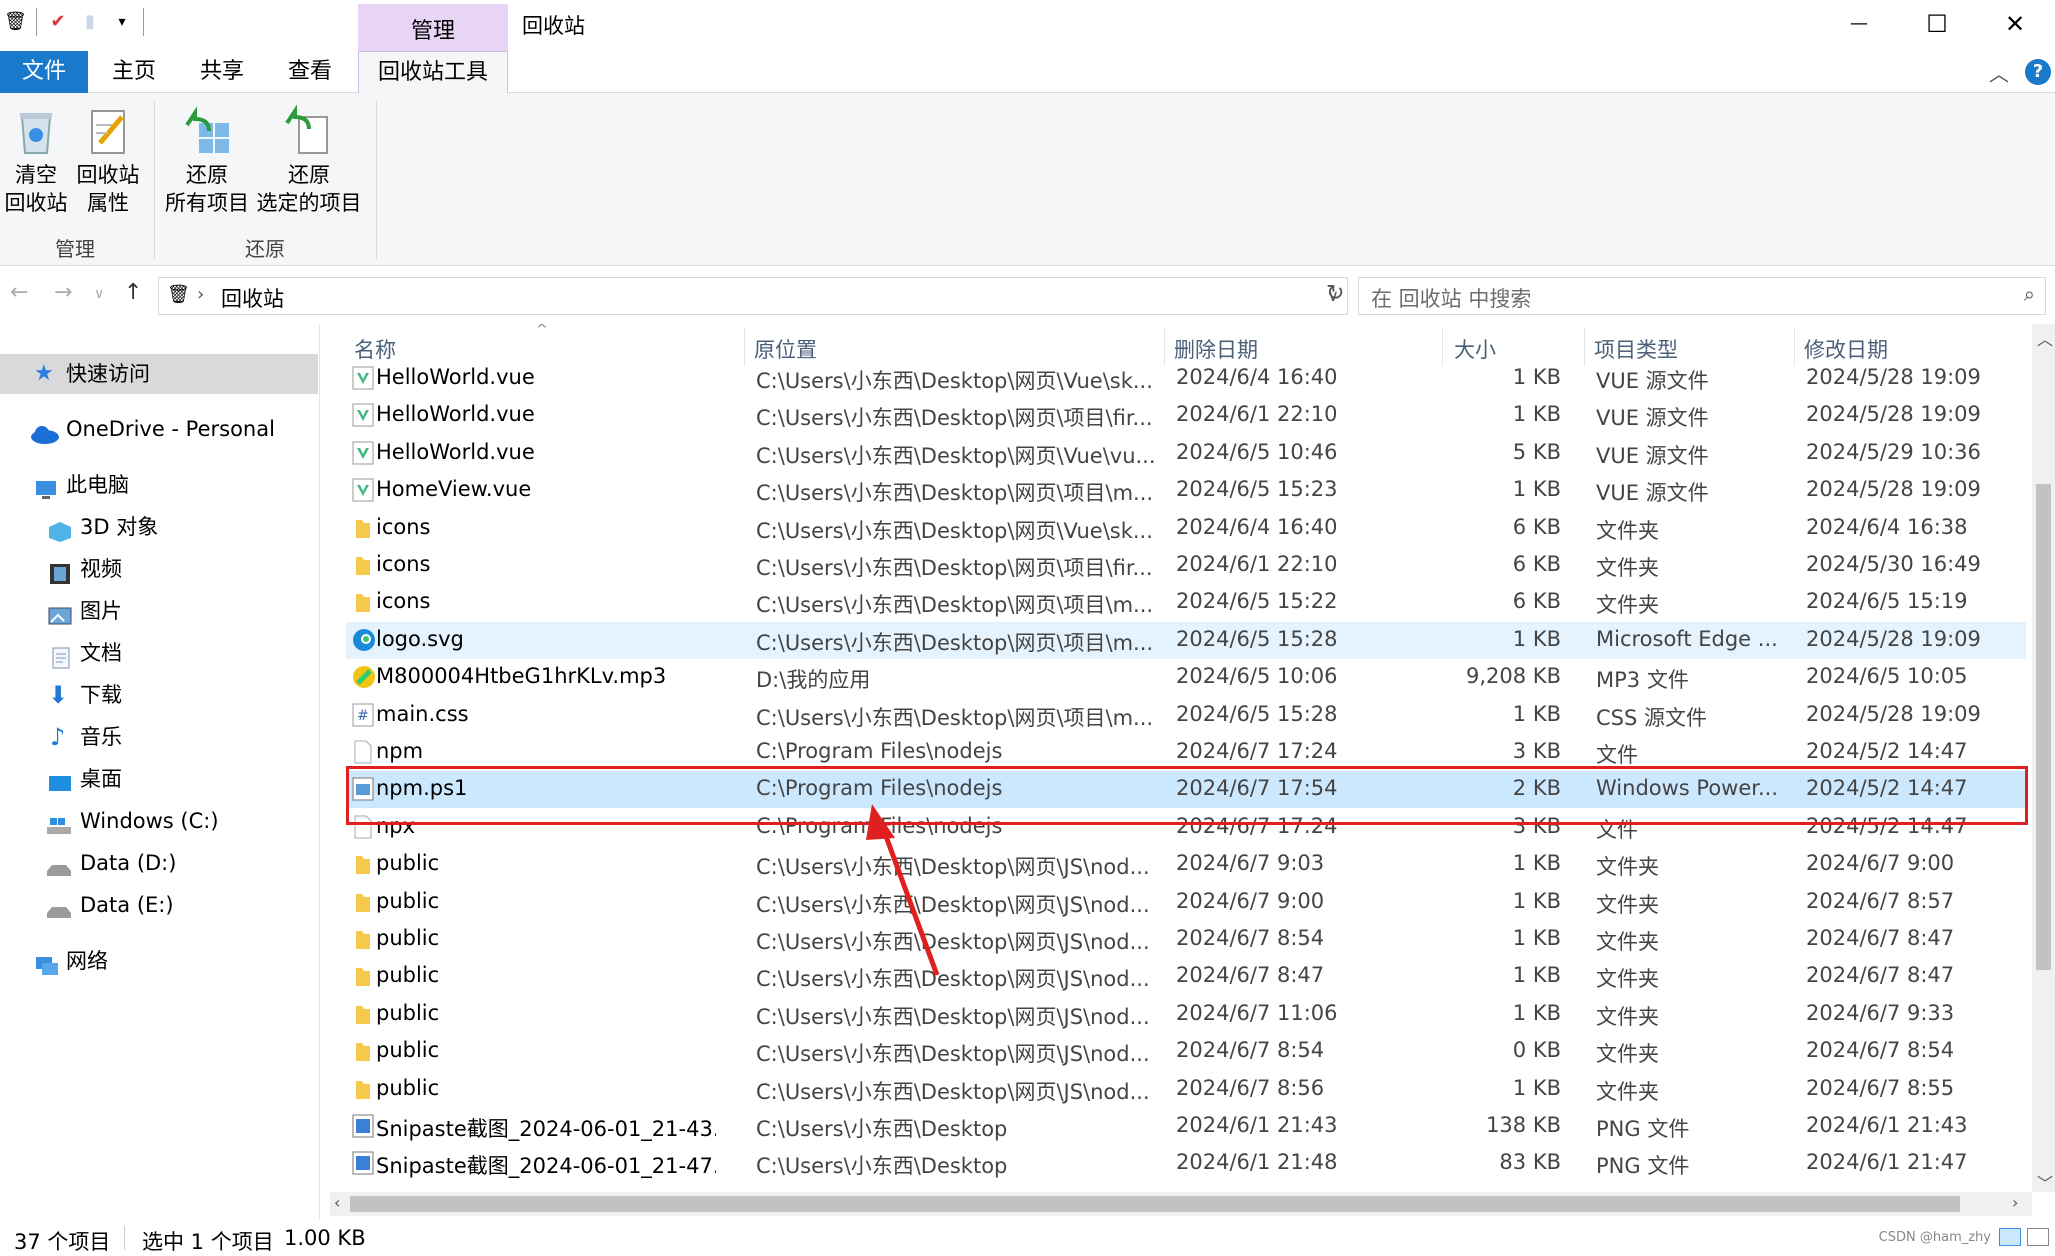 The image size is (2055, 1256). What do you see at coordinates (1887, 751) in the screenshot?
I see `modified-date: 2024/5/2 14:47` at bounding box center [1887, 751].